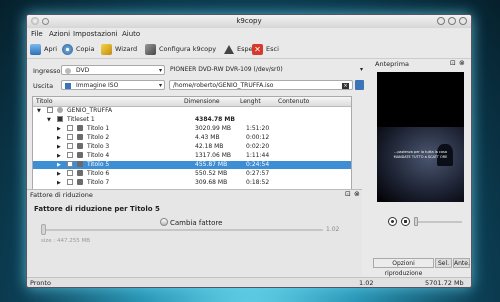  I want to click on root-checkbox, so click(50, 110).